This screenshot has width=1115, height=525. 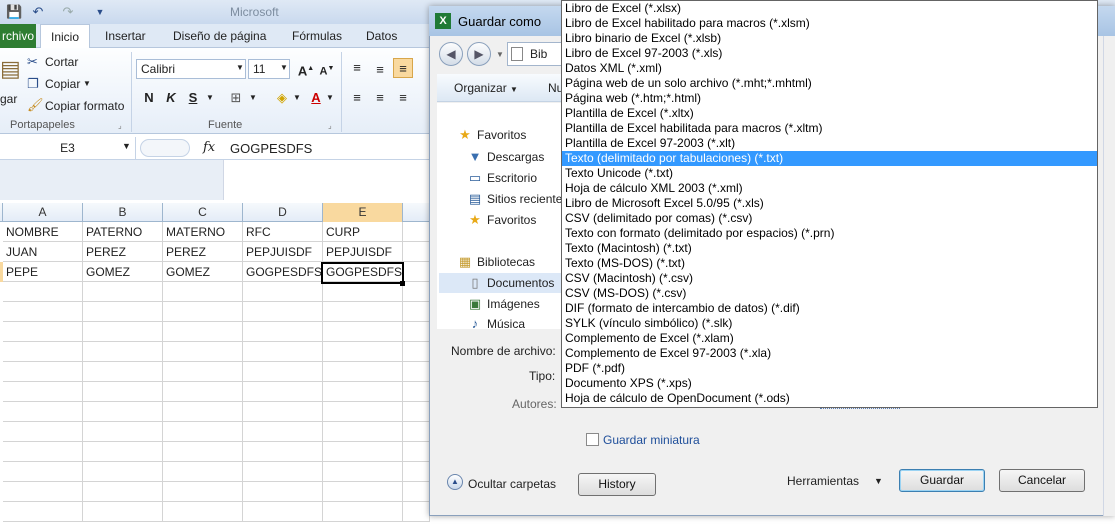 What do you see at coordinates (617, 484) in the screenshot?
I see `history-button: History` at bounding box center [617, 484].